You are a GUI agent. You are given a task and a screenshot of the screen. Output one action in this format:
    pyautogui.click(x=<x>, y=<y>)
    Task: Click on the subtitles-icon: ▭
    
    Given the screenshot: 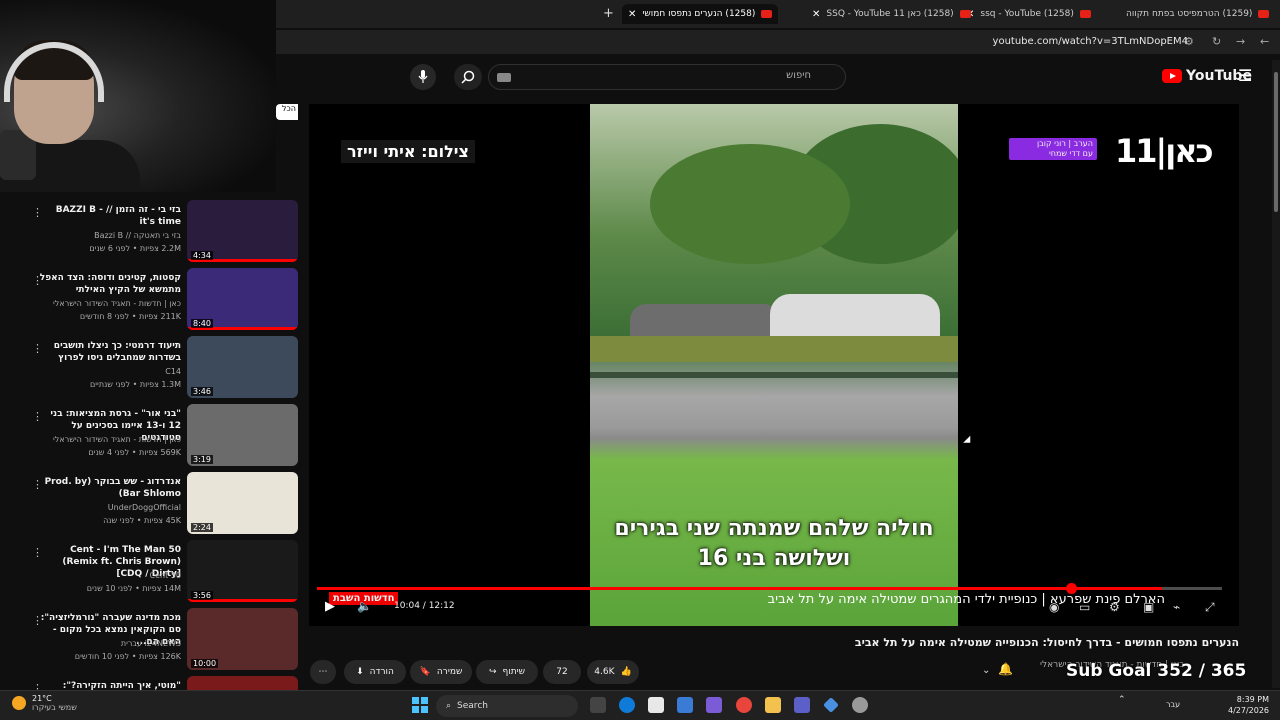 What is the action you would take?
    pyautogui.click(x=1084, y=607)
    